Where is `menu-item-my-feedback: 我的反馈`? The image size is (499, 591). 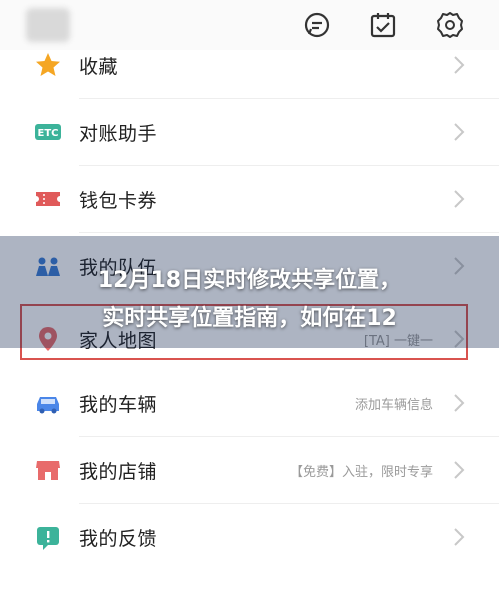 menu-item-my-feedback: 我的反馈 is located at coordinates (249, 537).